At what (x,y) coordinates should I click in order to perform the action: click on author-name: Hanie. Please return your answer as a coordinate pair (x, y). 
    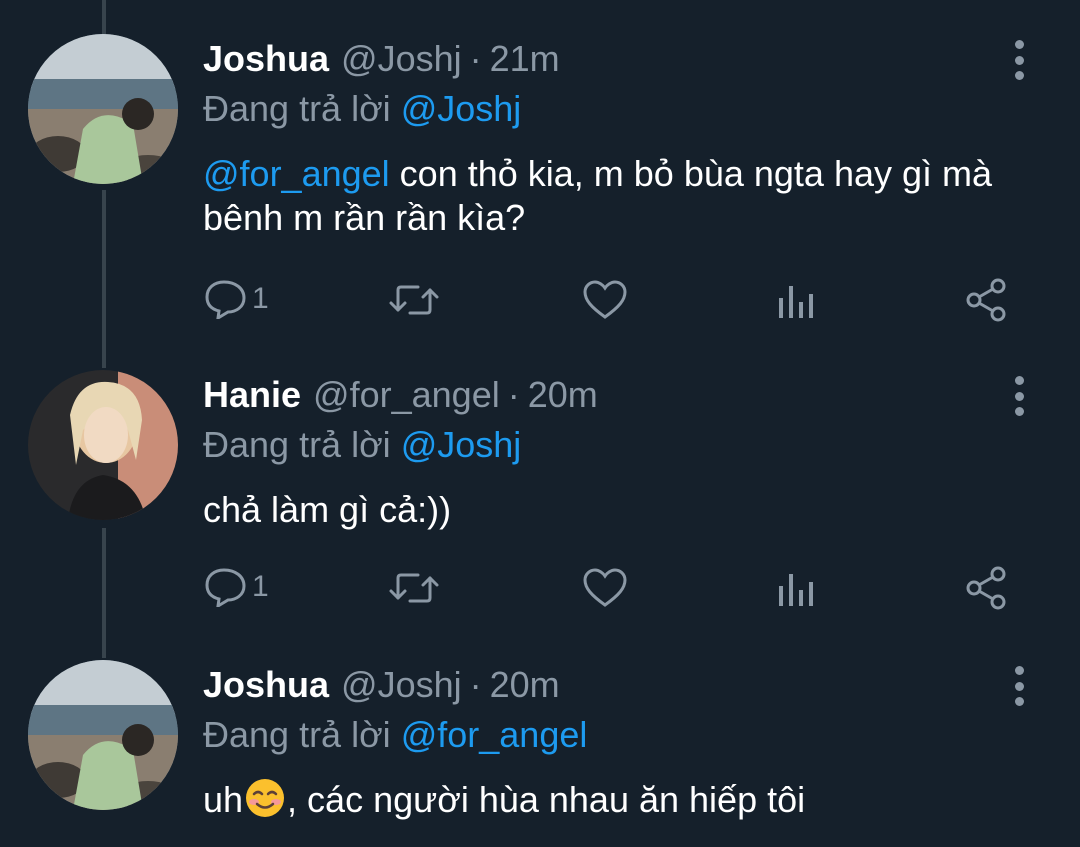
    Looking at the image, I should click on (252, 395).